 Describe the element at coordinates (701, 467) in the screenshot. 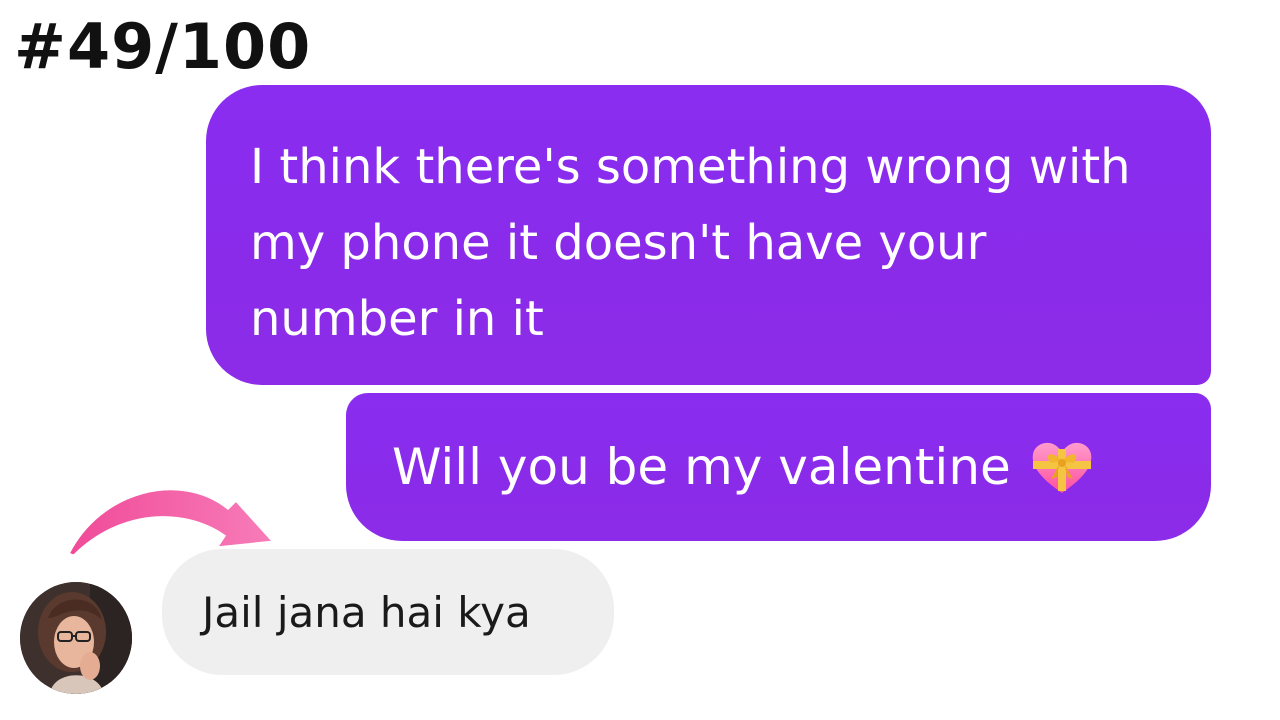

I see `outgoing-message-text: Will you be my valentine` at that location.